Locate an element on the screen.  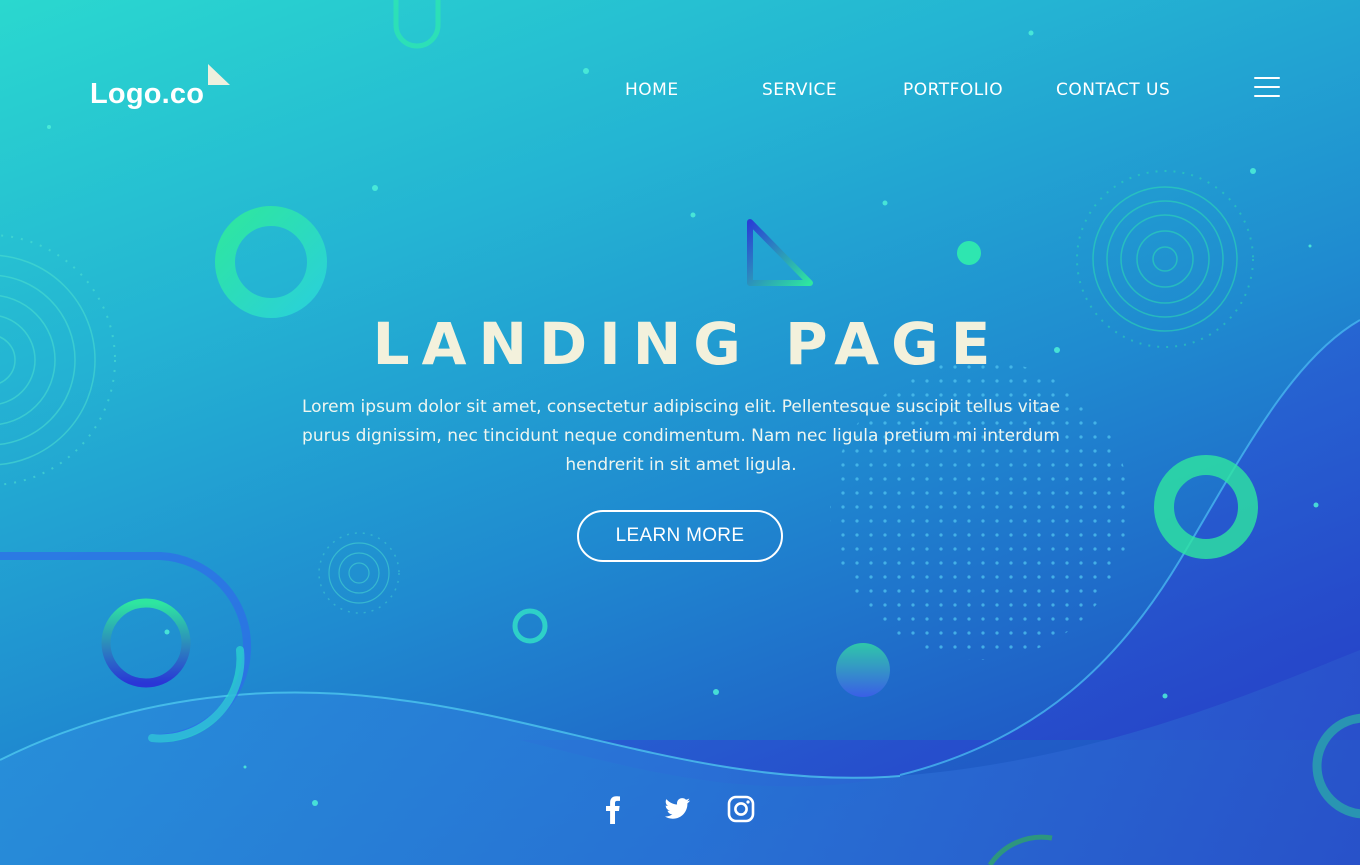
nav-home: HOME is located at coordinates (652, 90).